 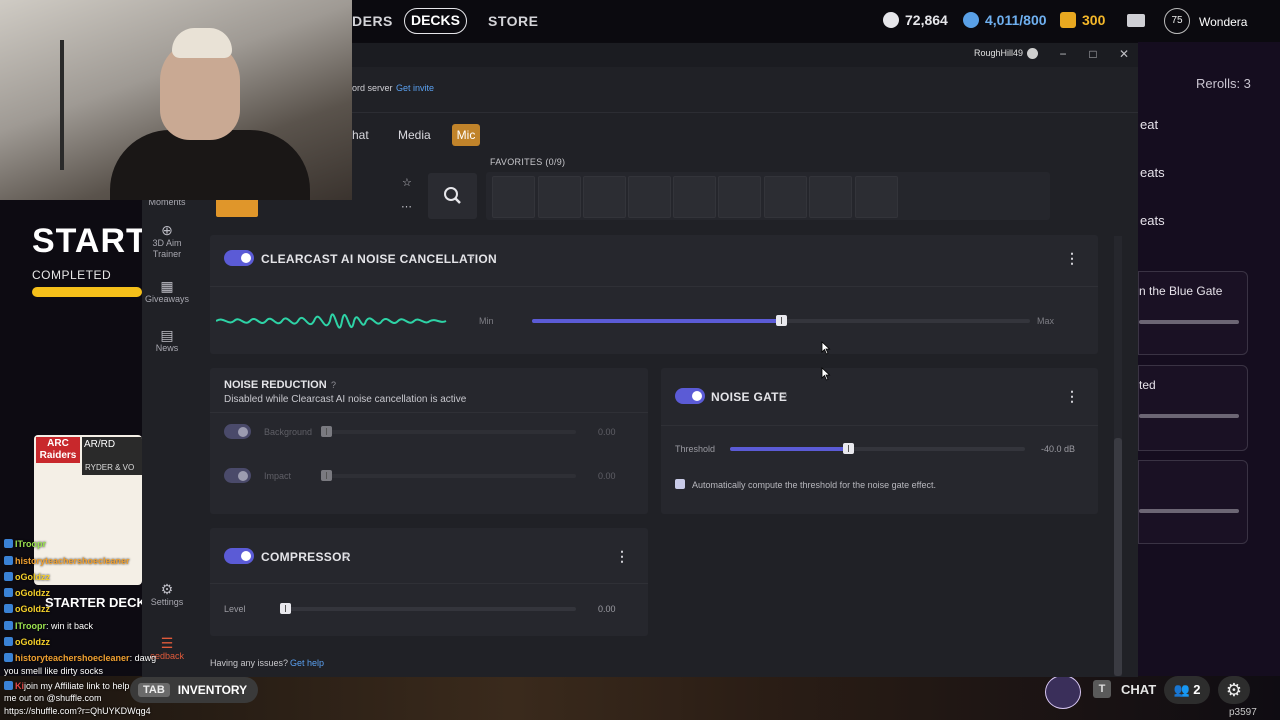 I want to click on coin-icon, so click(x=891, y=20).